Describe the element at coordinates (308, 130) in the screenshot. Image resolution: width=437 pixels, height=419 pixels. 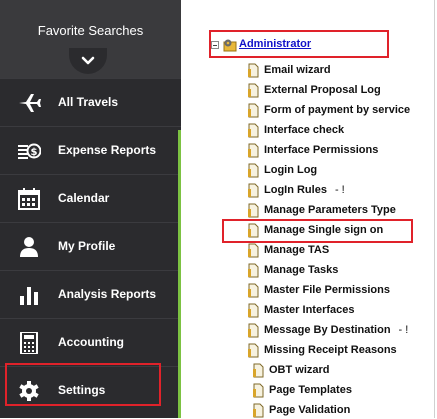
I see `tree-item-label: Interface check` at that location.